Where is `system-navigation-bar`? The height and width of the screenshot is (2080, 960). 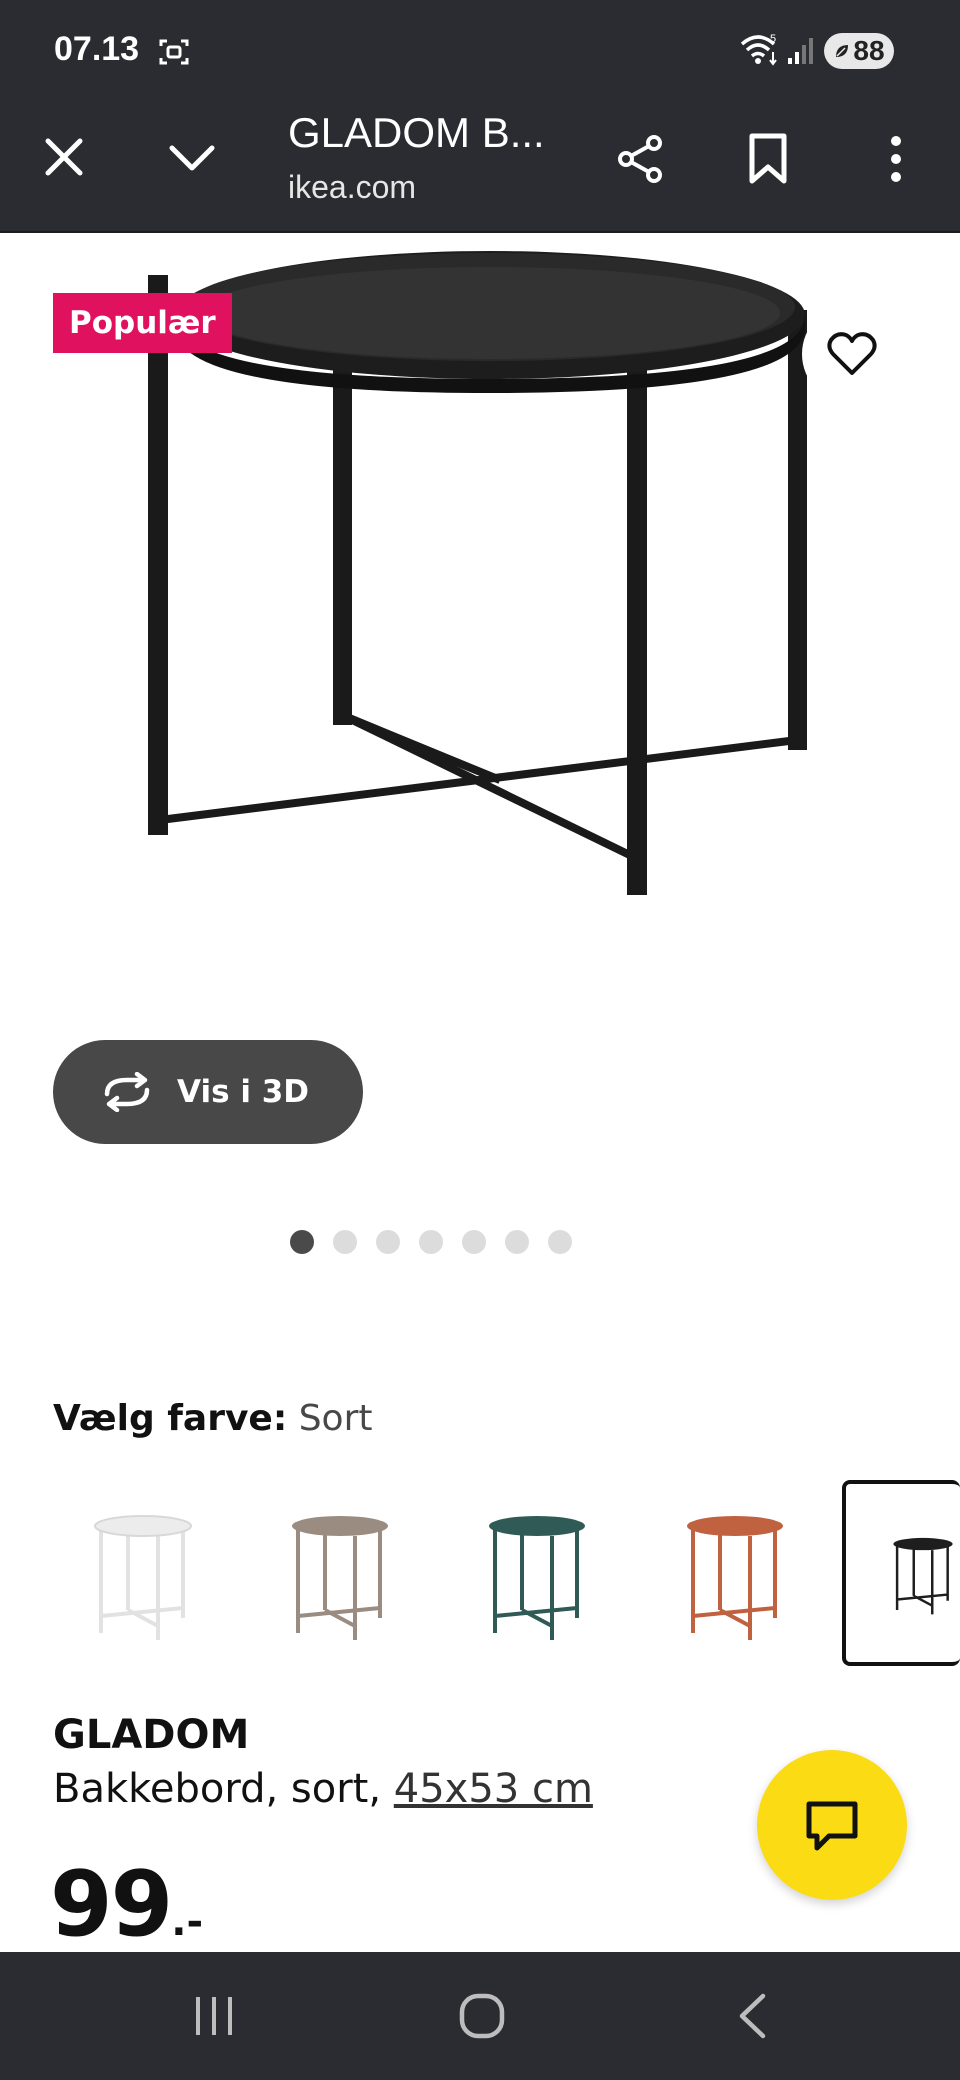
system-navigation-bar is located at coordinates (480, 2016).